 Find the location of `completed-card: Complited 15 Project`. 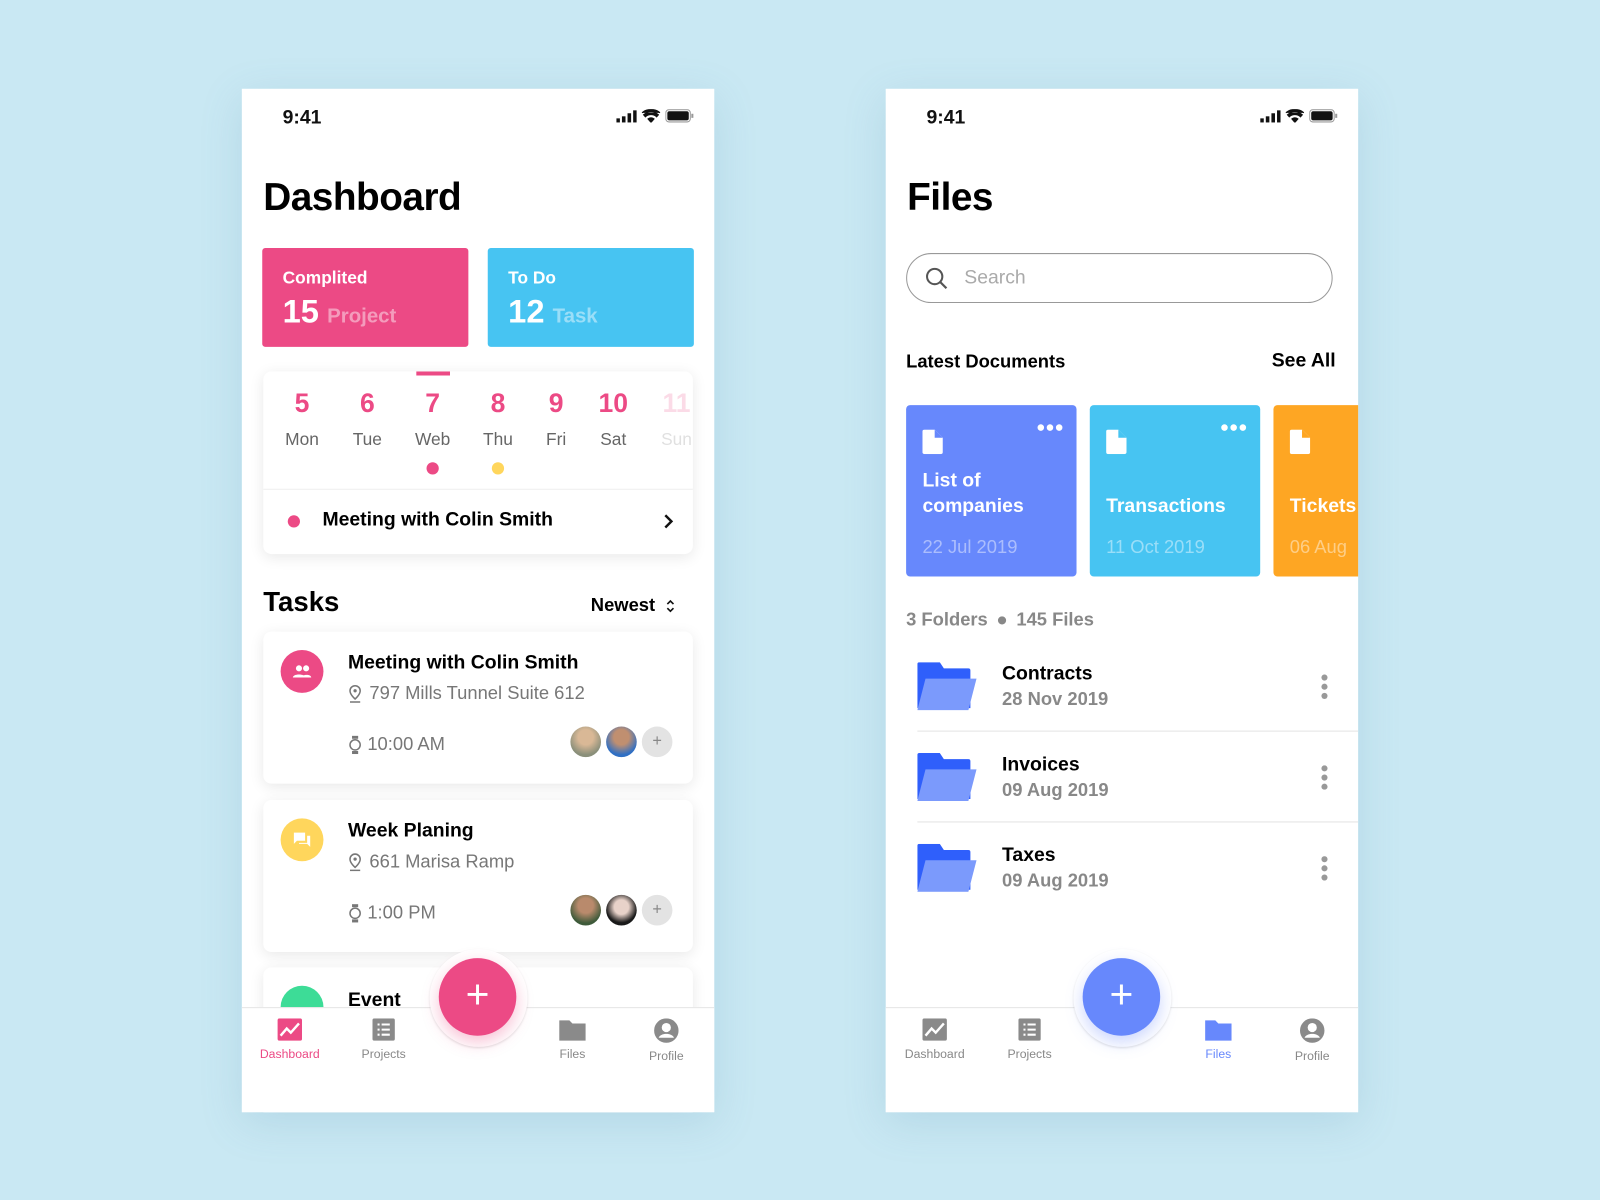

completed-card: Complited 15 Project is located at coordinates (365, 297).